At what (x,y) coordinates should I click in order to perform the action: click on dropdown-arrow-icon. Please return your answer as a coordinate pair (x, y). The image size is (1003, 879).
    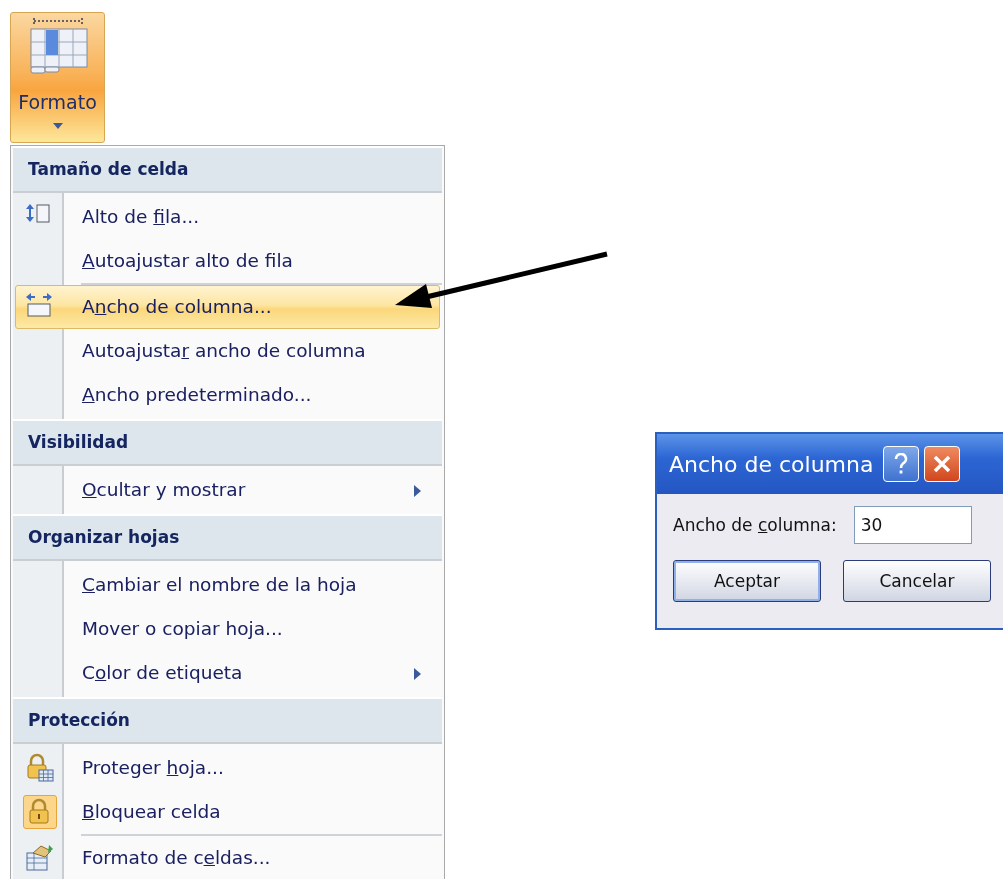
    Looking at the image, I should click on (57, 126).